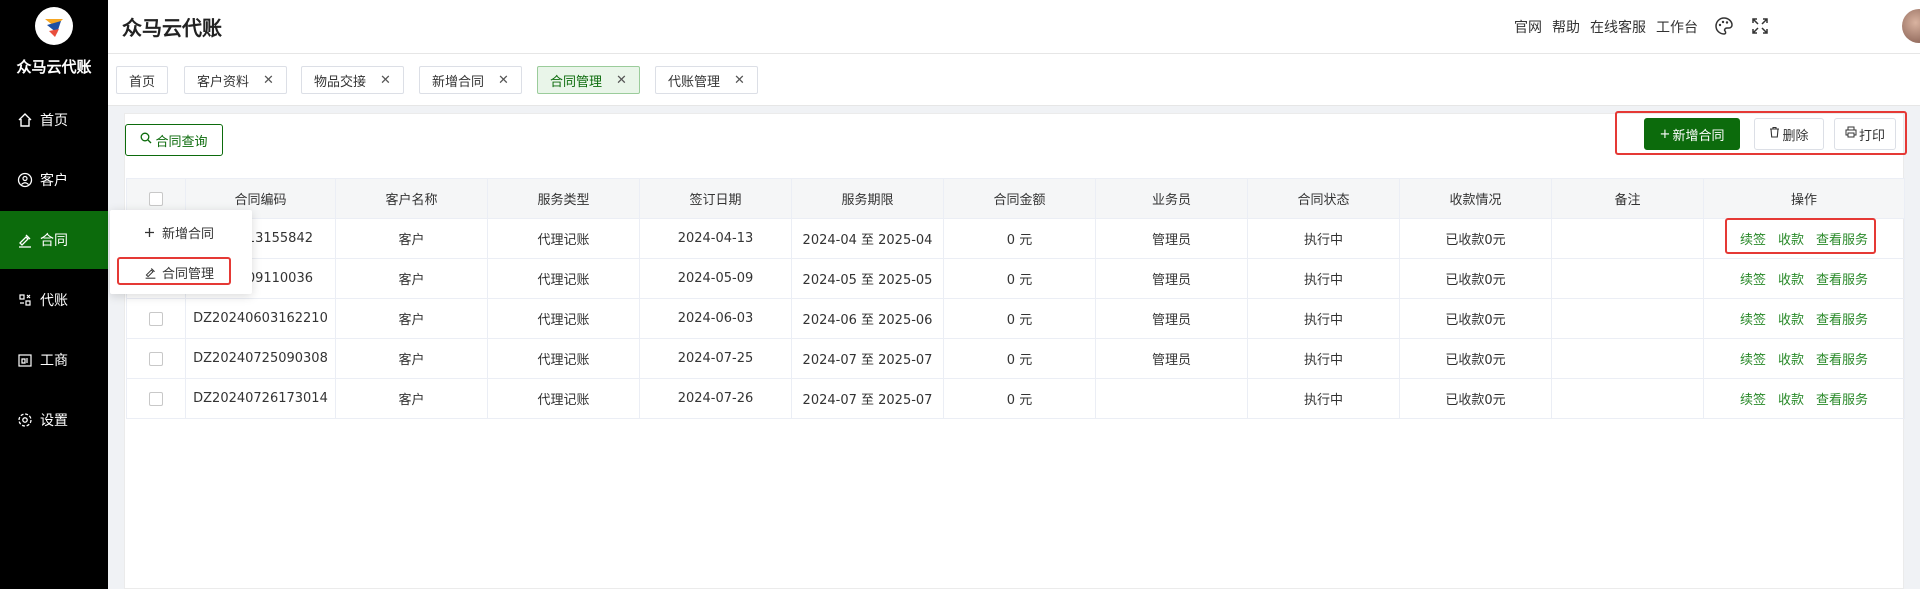 The image size is (1920, 589). What do you see at coordinates (1019, 198) in the screenshot?
I see `column-header: 合同金额` at bounding box center [1019, 198].